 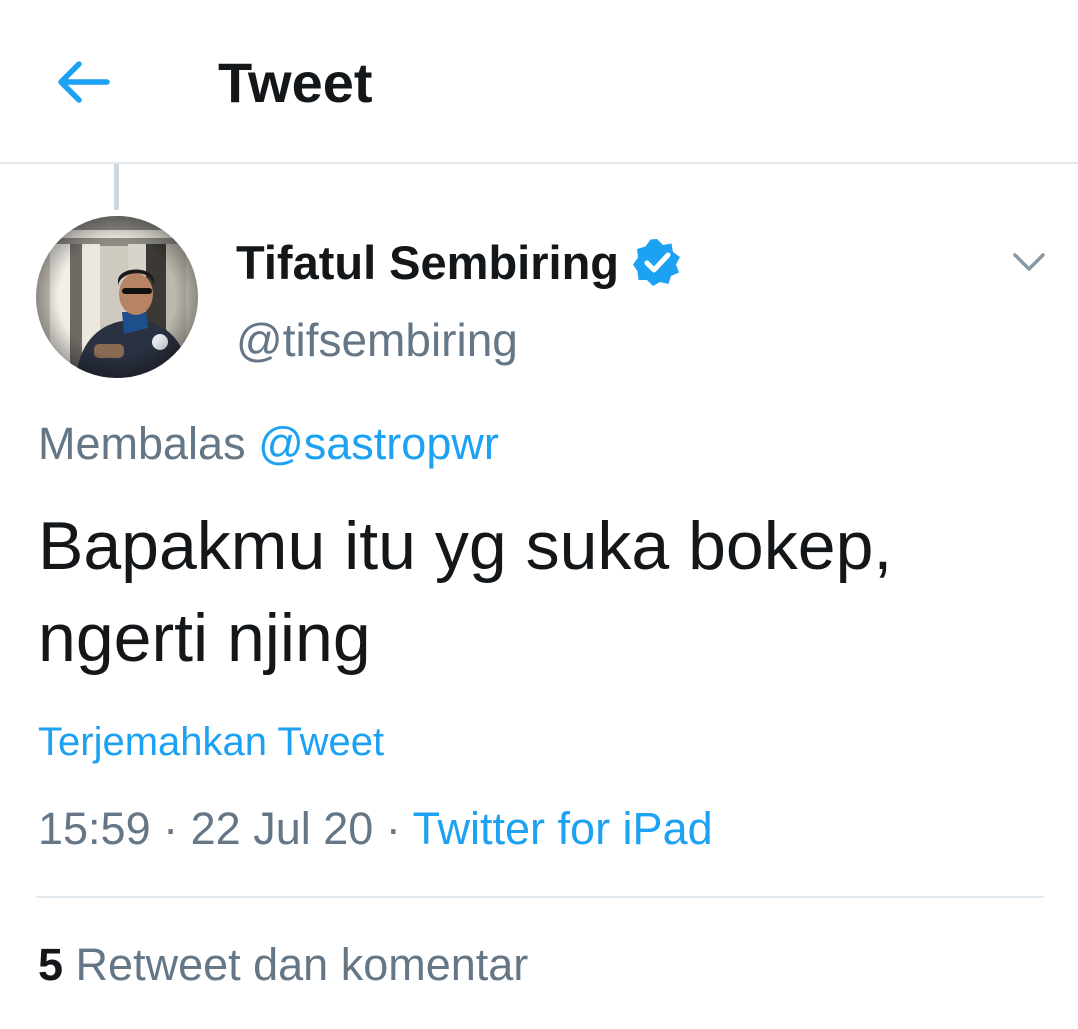 I want to click on retweet-label: Retweet dan komentar, so click(x=302, y=964).